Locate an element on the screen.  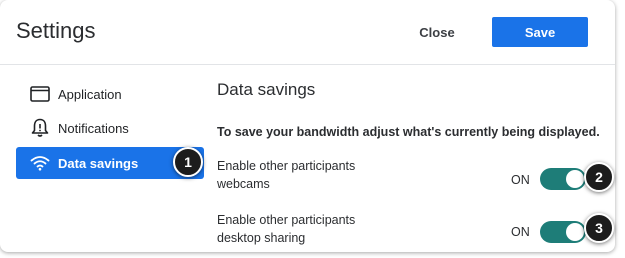
save-button: Save is located at coordinates (540, 32).